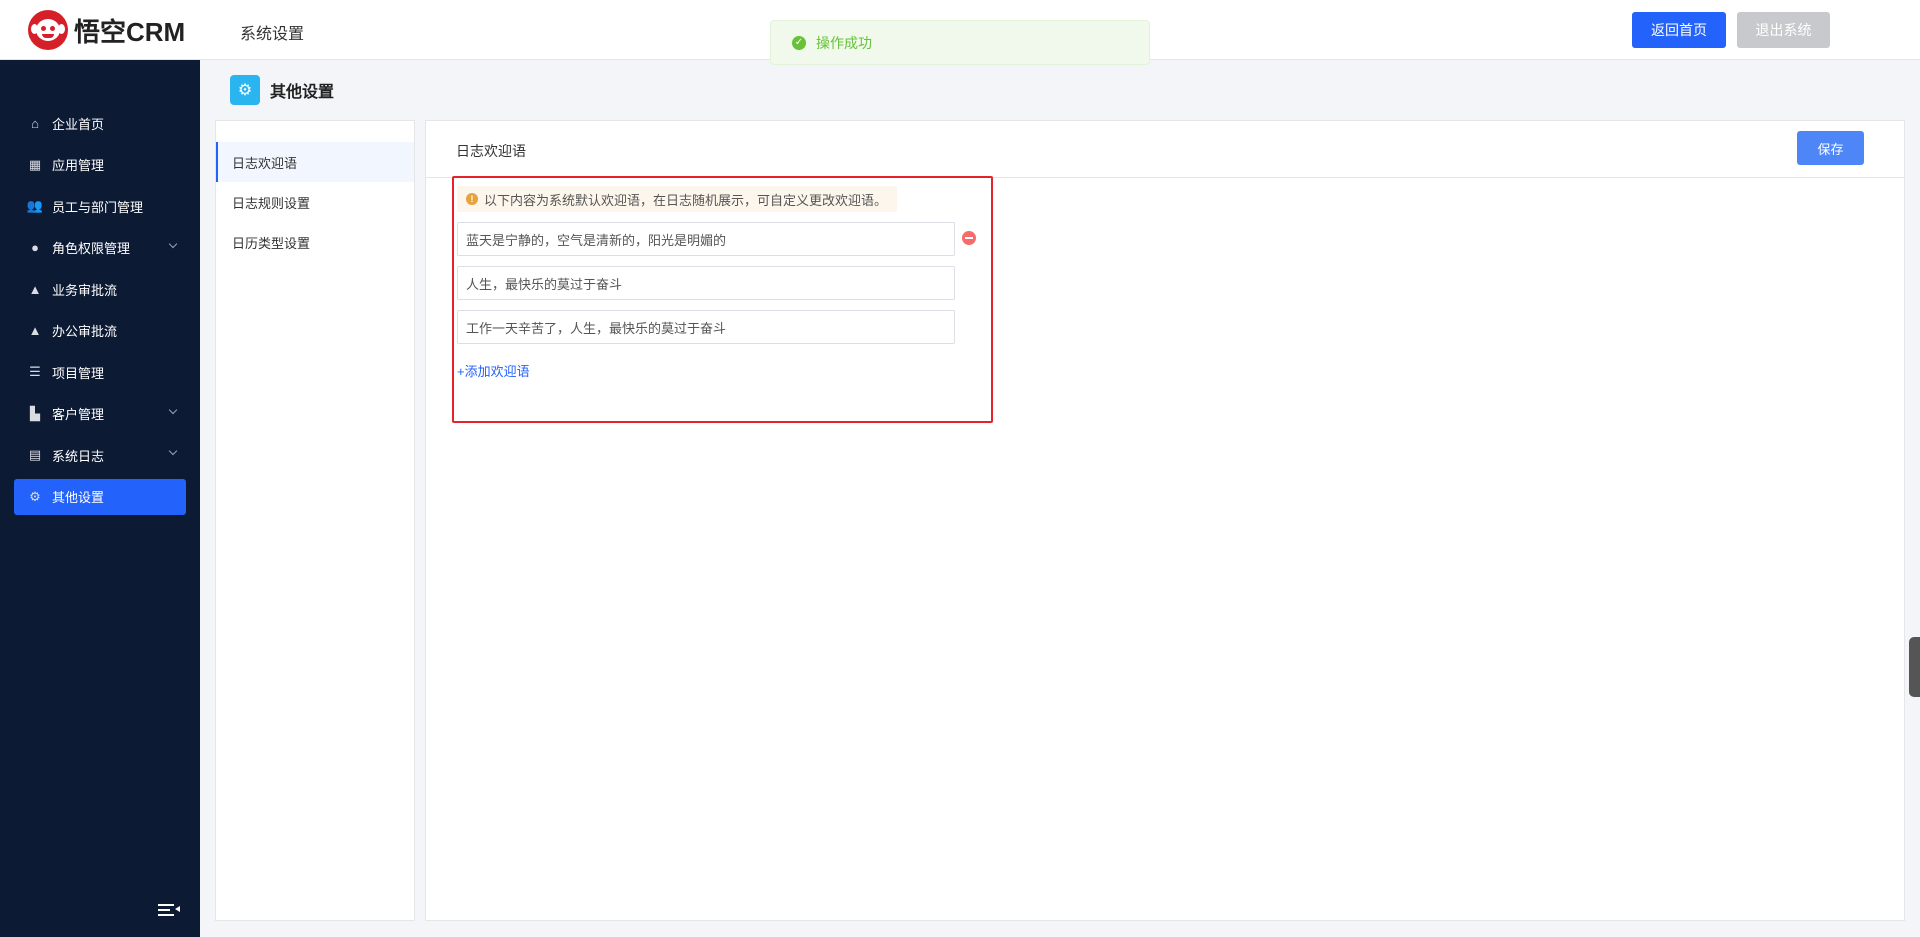  Describe the element at coordinates (35, 164) in the screenshot. I see `grid-icon: ▦` at that location.